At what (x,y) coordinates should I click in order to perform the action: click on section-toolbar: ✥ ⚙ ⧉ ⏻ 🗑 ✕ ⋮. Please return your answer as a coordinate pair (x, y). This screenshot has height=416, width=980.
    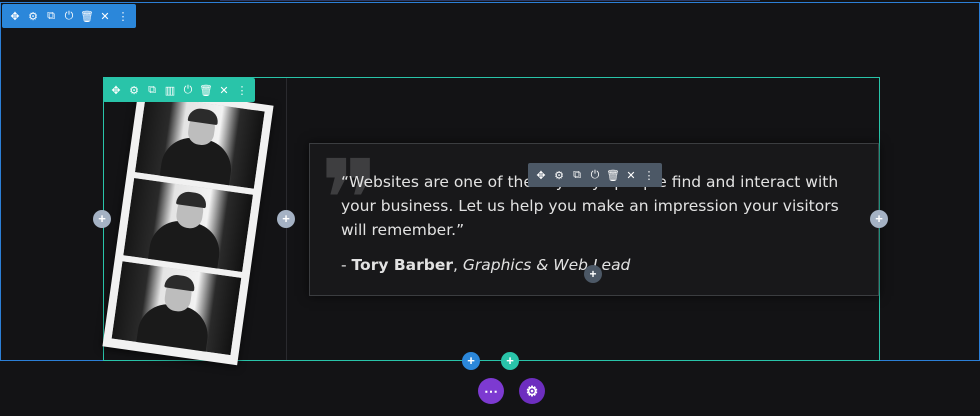
    Looking at the image, I should click on (69, 16).